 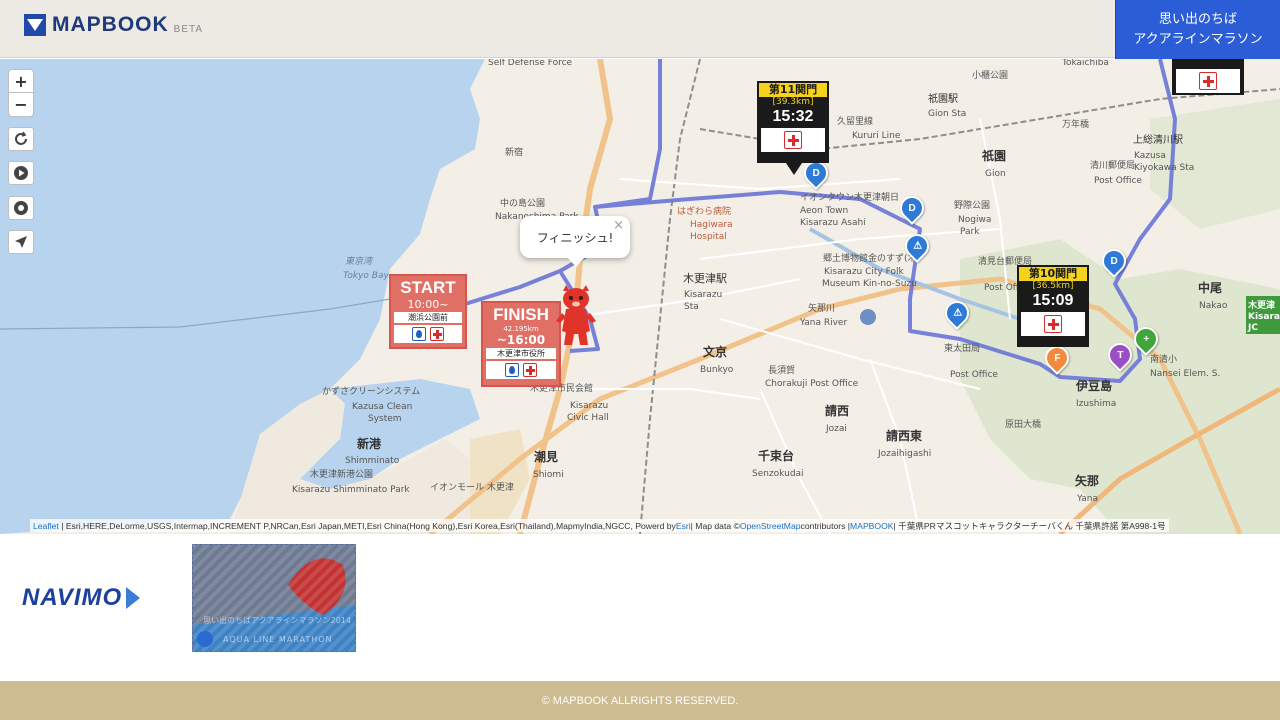 I want to click on start-label: START, so click(x=428, y=287).